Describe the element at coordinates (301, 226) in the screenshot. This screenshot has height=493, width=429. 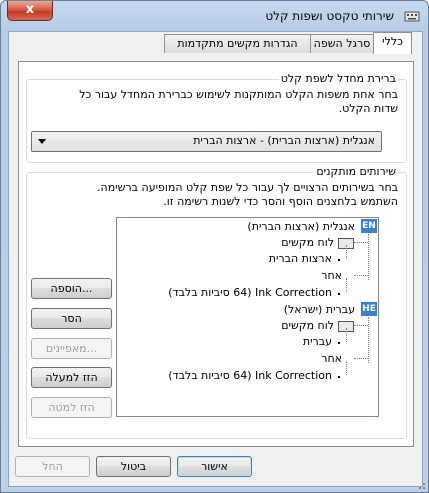
I see `tree-node-label: אנגלית (ארצות הברית)` at that location.